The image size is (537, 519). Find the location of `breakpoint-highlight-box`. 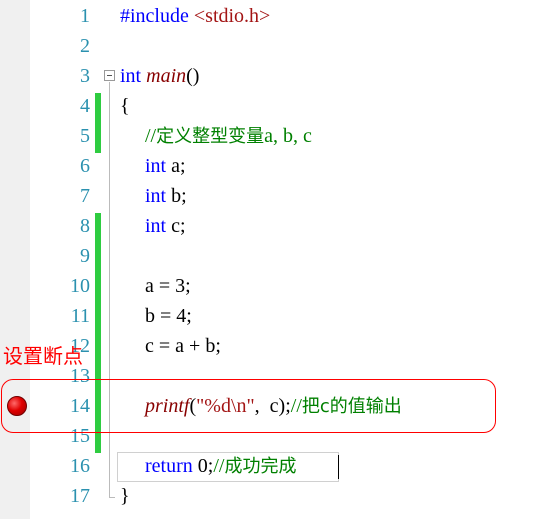

breakpoint-highlight-box is located at coordinates (248, 406).